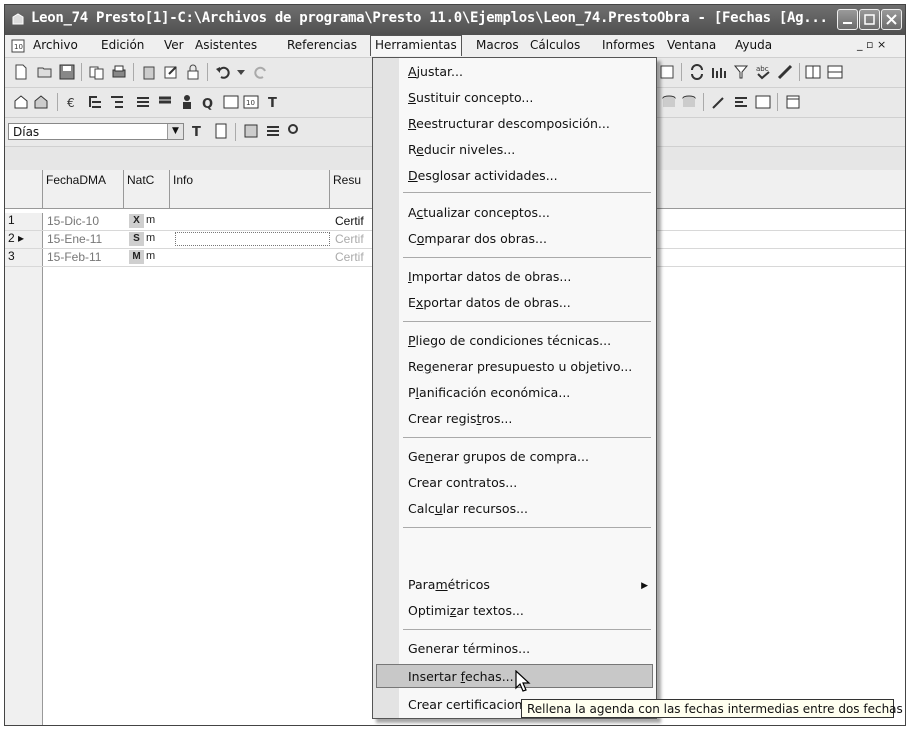 Image resolution: width=910 pixels, height=730 pixels. I want to click on maximize-button, so click(869, 19).